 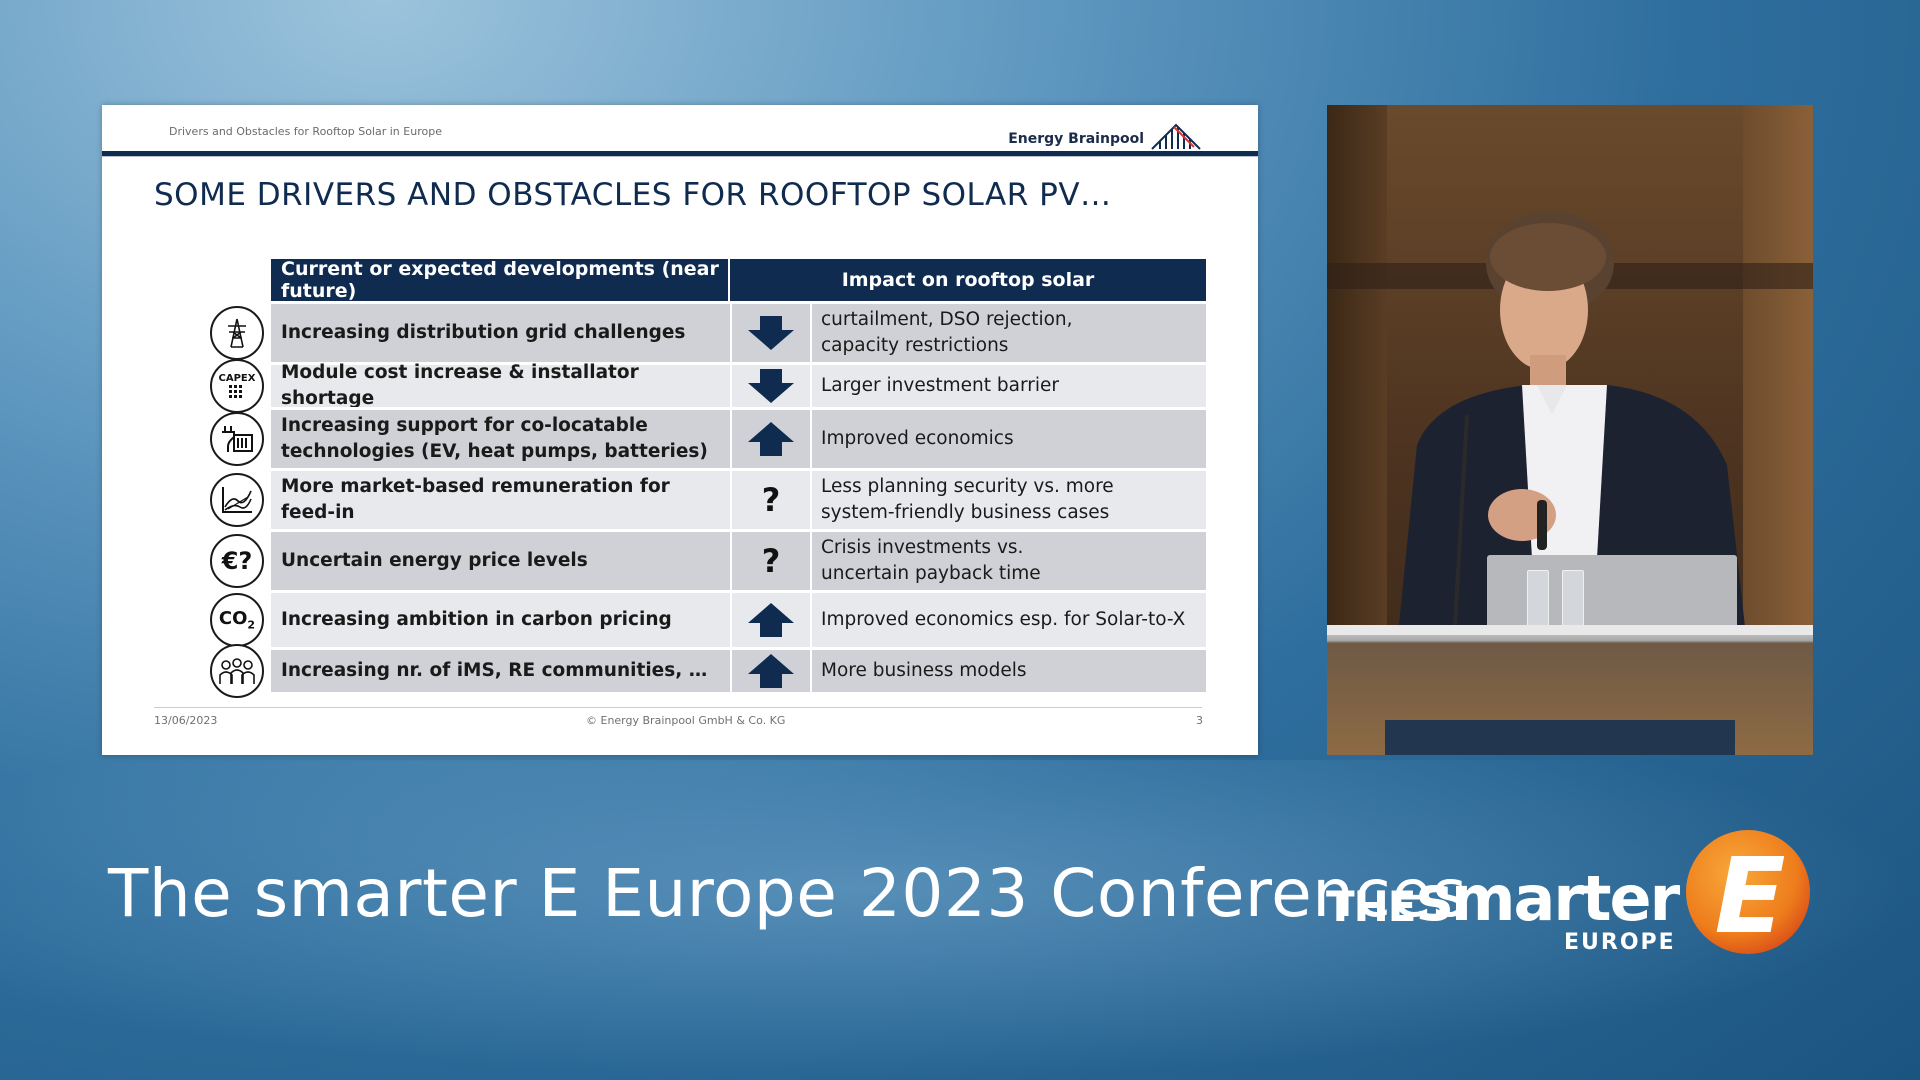 I want to click on impact-cell: More business models, so click(x=1009, y=671).